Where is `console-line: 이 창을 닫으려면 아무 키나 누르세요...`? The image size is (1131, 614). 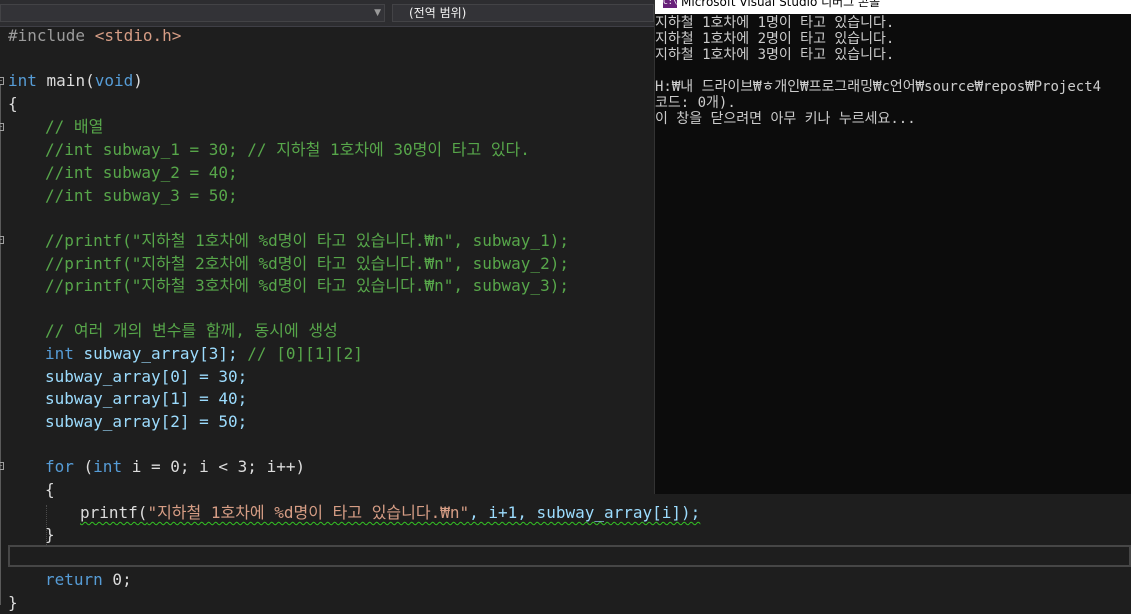
console-line: 이 창을 닫으려면 아무 키나 누르세요... is located at coordinates (785, 119).